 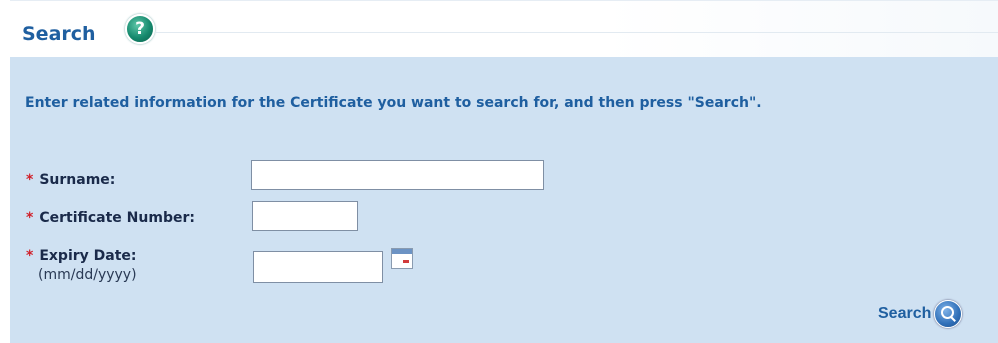 What do you see at coordinates (77, 180) in the screenshot?
I see `surname-label-text: Surname:` at bounding box center [77, 180].